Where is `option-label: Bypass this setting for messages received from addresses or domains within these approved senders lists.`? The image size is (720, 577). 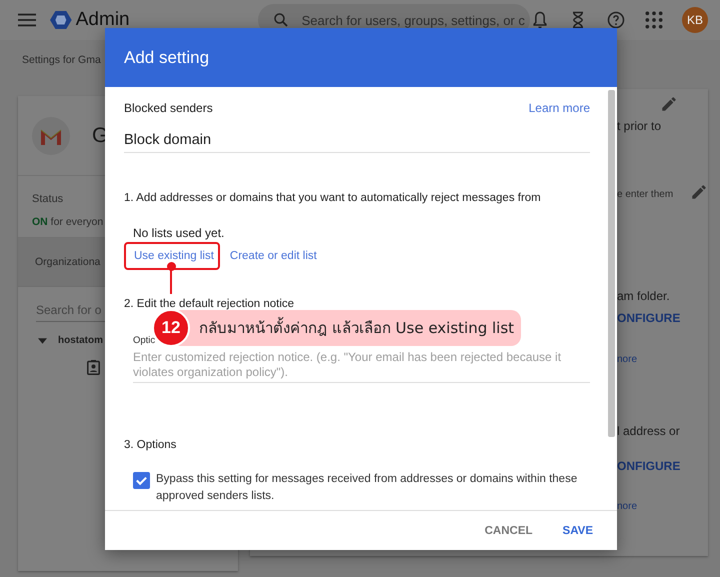
option-label: Bypass this setting for messages received from addresses or domains within these approved senders lists. is located at coordinates (367, 488).